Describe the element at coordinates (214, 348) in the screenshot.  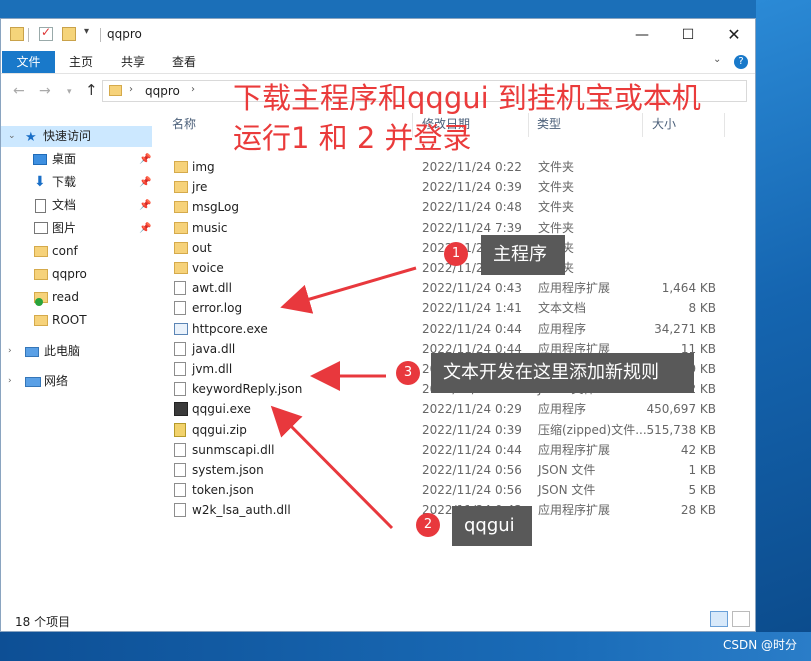
I see `file-name: java.dll` at that location.